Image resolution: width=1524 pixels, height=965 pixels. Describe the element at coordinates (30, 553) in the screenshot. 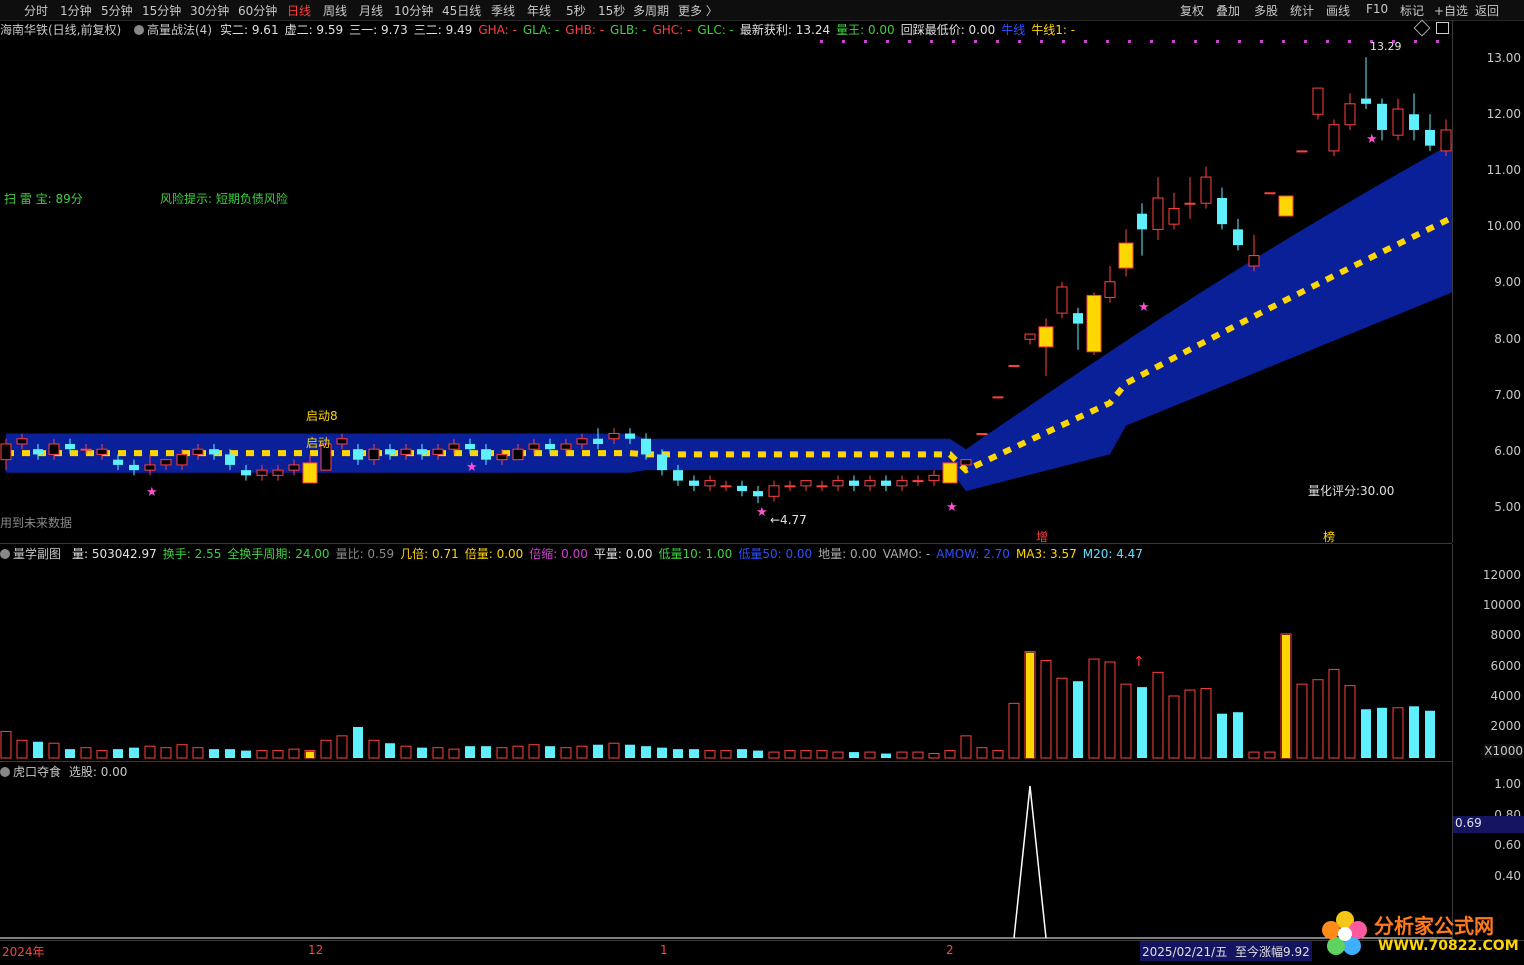

I see `volume-panel-name: 量学副图` at that location.